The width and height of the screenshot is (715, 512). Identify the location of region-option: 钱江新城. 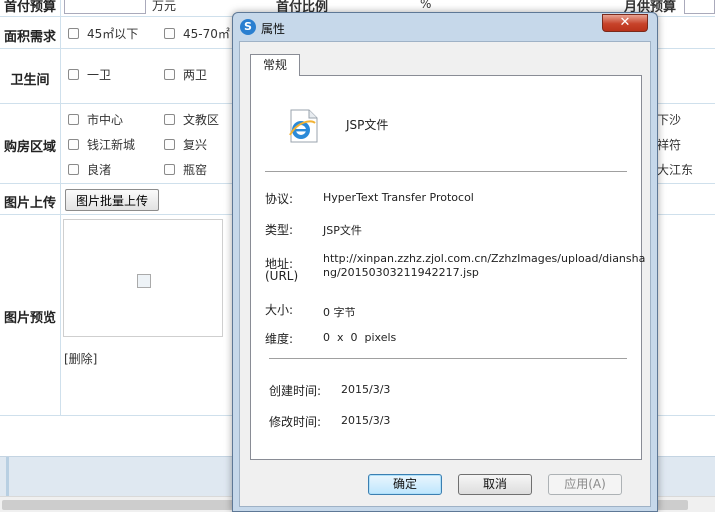
(101, 144).